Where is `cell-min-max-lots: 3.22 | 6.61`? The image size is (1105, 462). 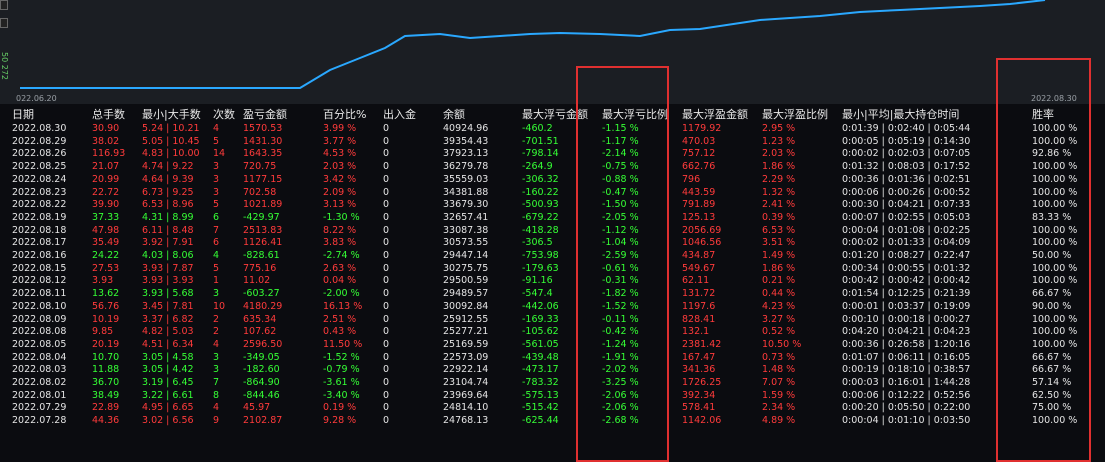
cell-min-max-lots: 3.22 | 6.61 is located at coordinates (168, 395).